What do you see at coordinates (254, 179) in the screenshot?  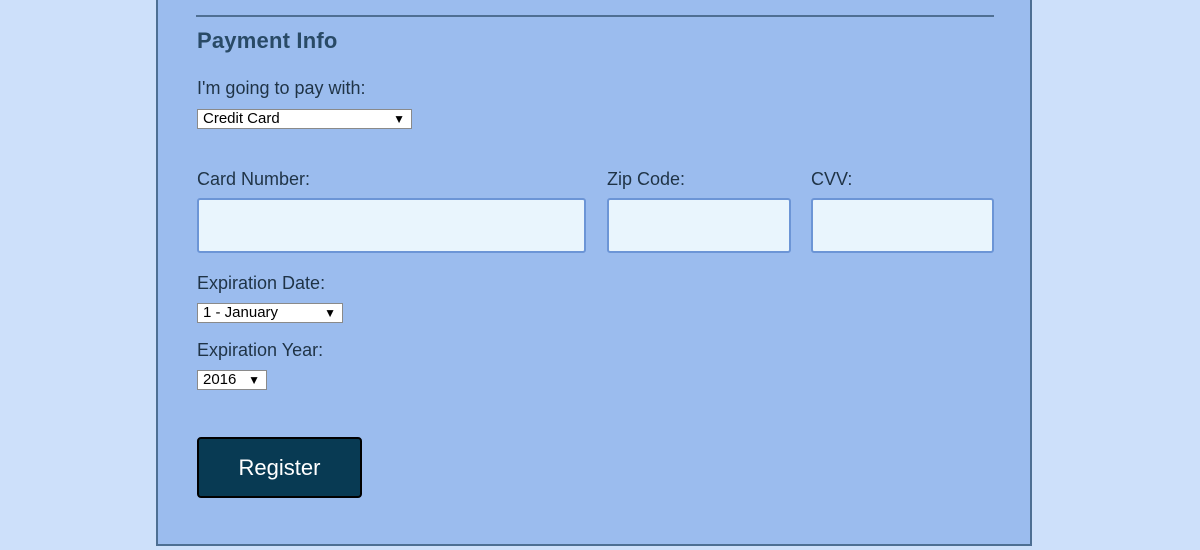 I see `card-number-label: Card Number:` at bounding box center [254, 179].